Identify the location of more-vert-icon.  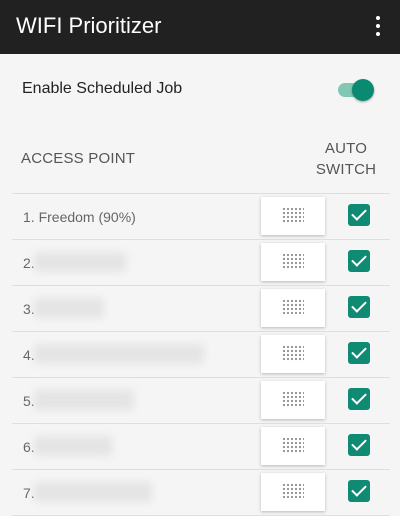
(378, 27).